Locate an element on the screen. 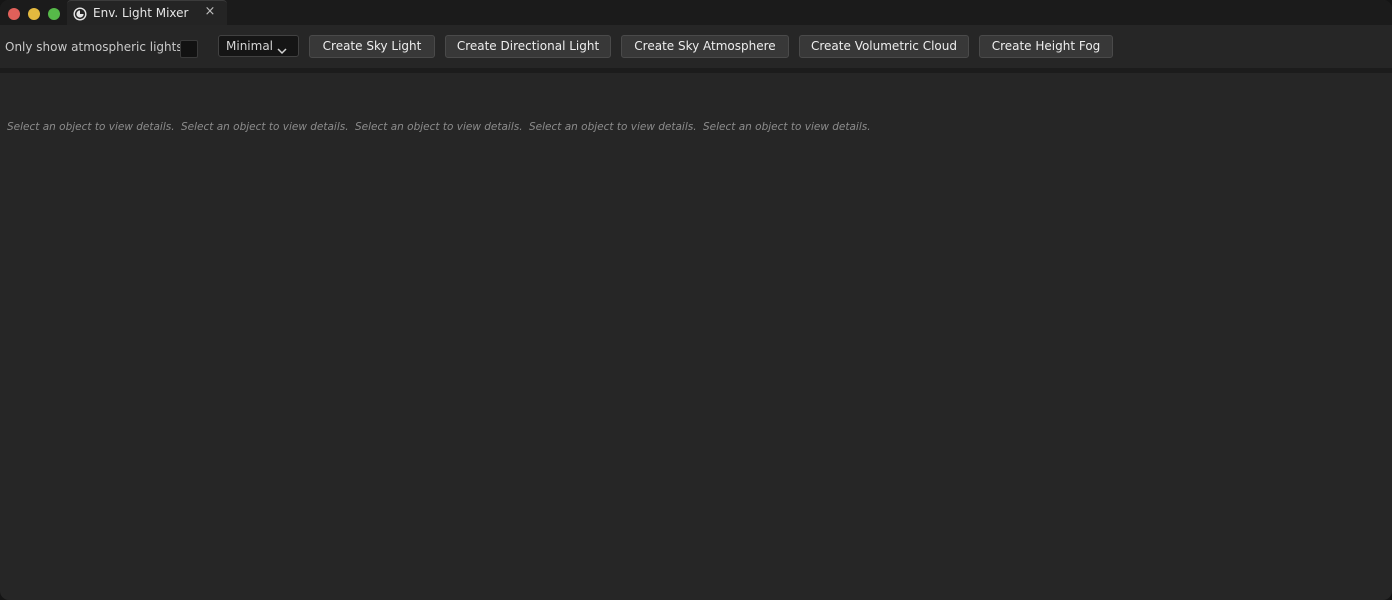 The width and height of the screenshot is (1392, 600). create-sky-atmosphere-button: Create Sky Atmosphere is located at coordinates (705, 46).